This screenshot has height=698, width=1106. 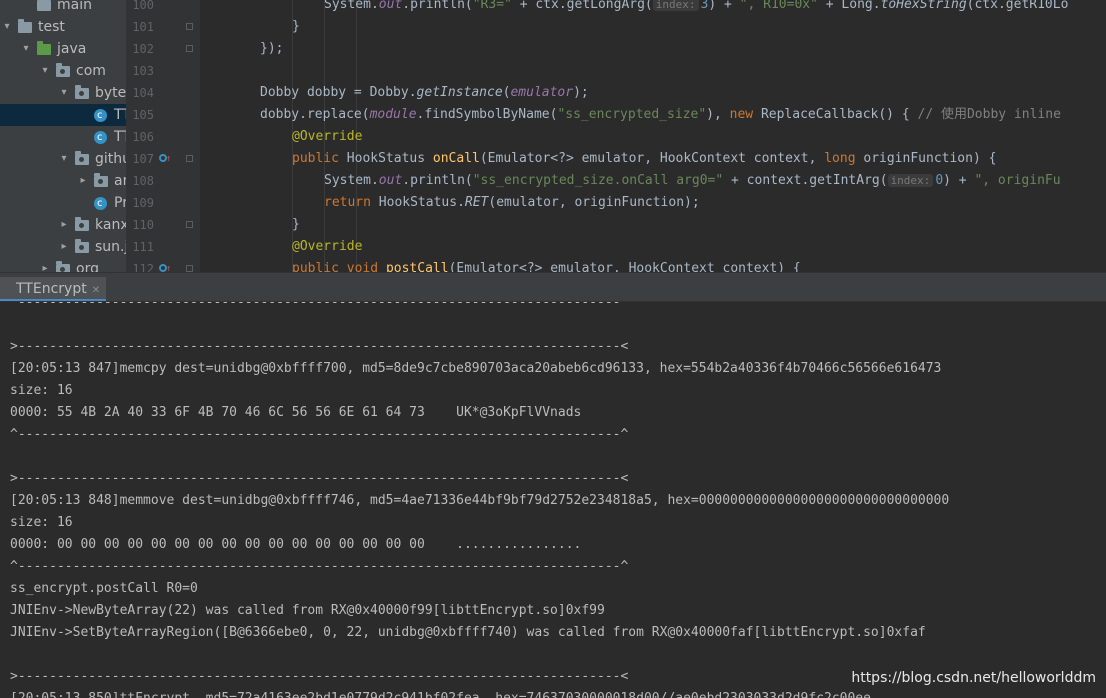 I want to click on run-tab-label: TTEncrypt, so click(x=51, y=289).